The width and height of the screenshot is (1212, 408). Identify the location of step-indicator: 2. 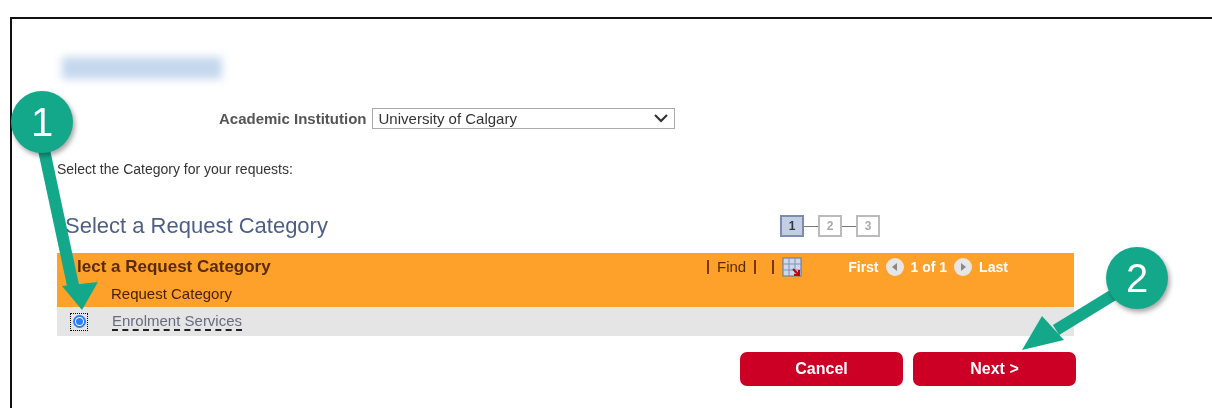
(830, 226).